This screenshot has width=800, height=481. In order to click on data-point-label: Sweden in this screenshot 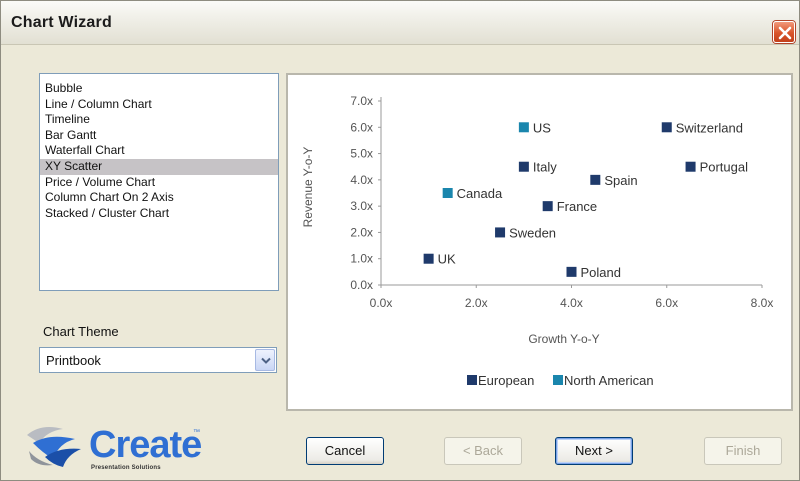, I will do `click(532, 232)`.